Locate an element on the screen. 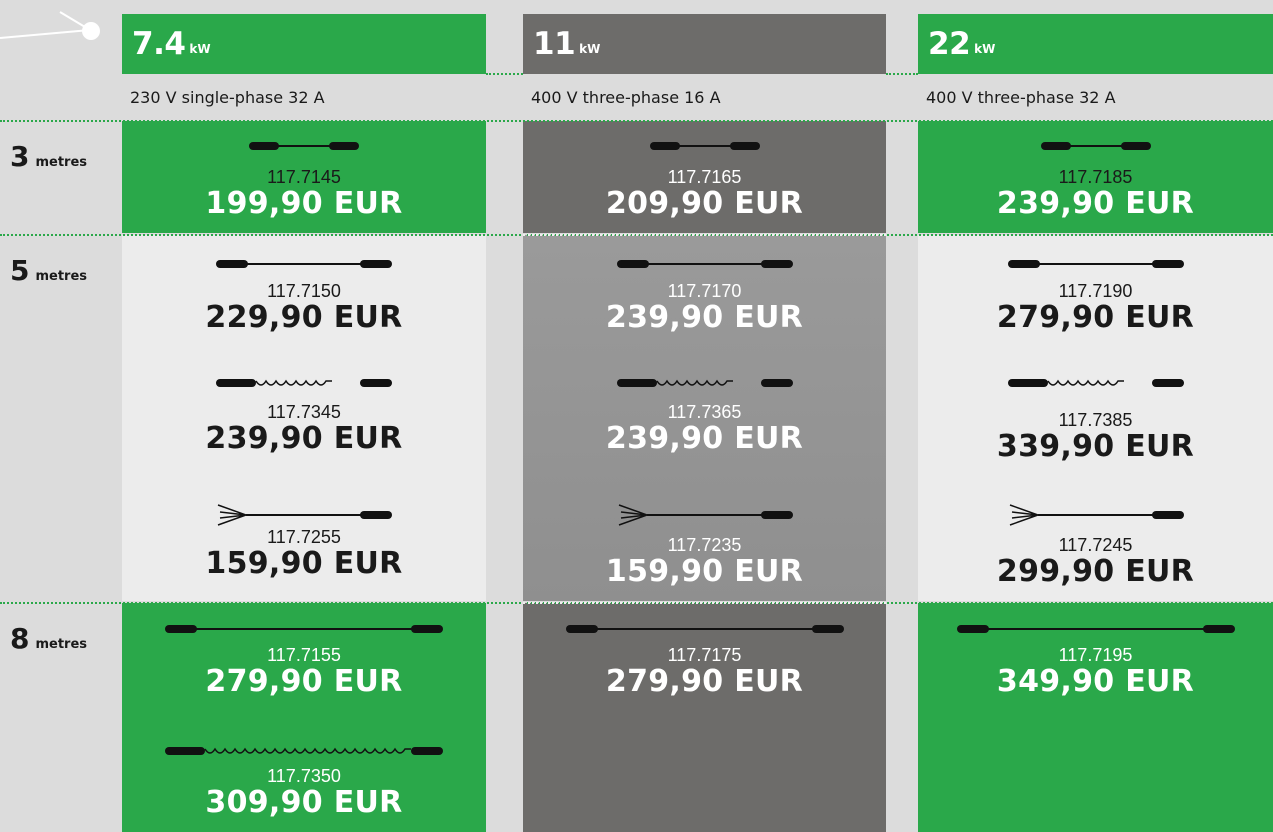 The image size is (1273, 832). product-info: 117.7235 159,90 EUR is located at coordinates (704, 562).